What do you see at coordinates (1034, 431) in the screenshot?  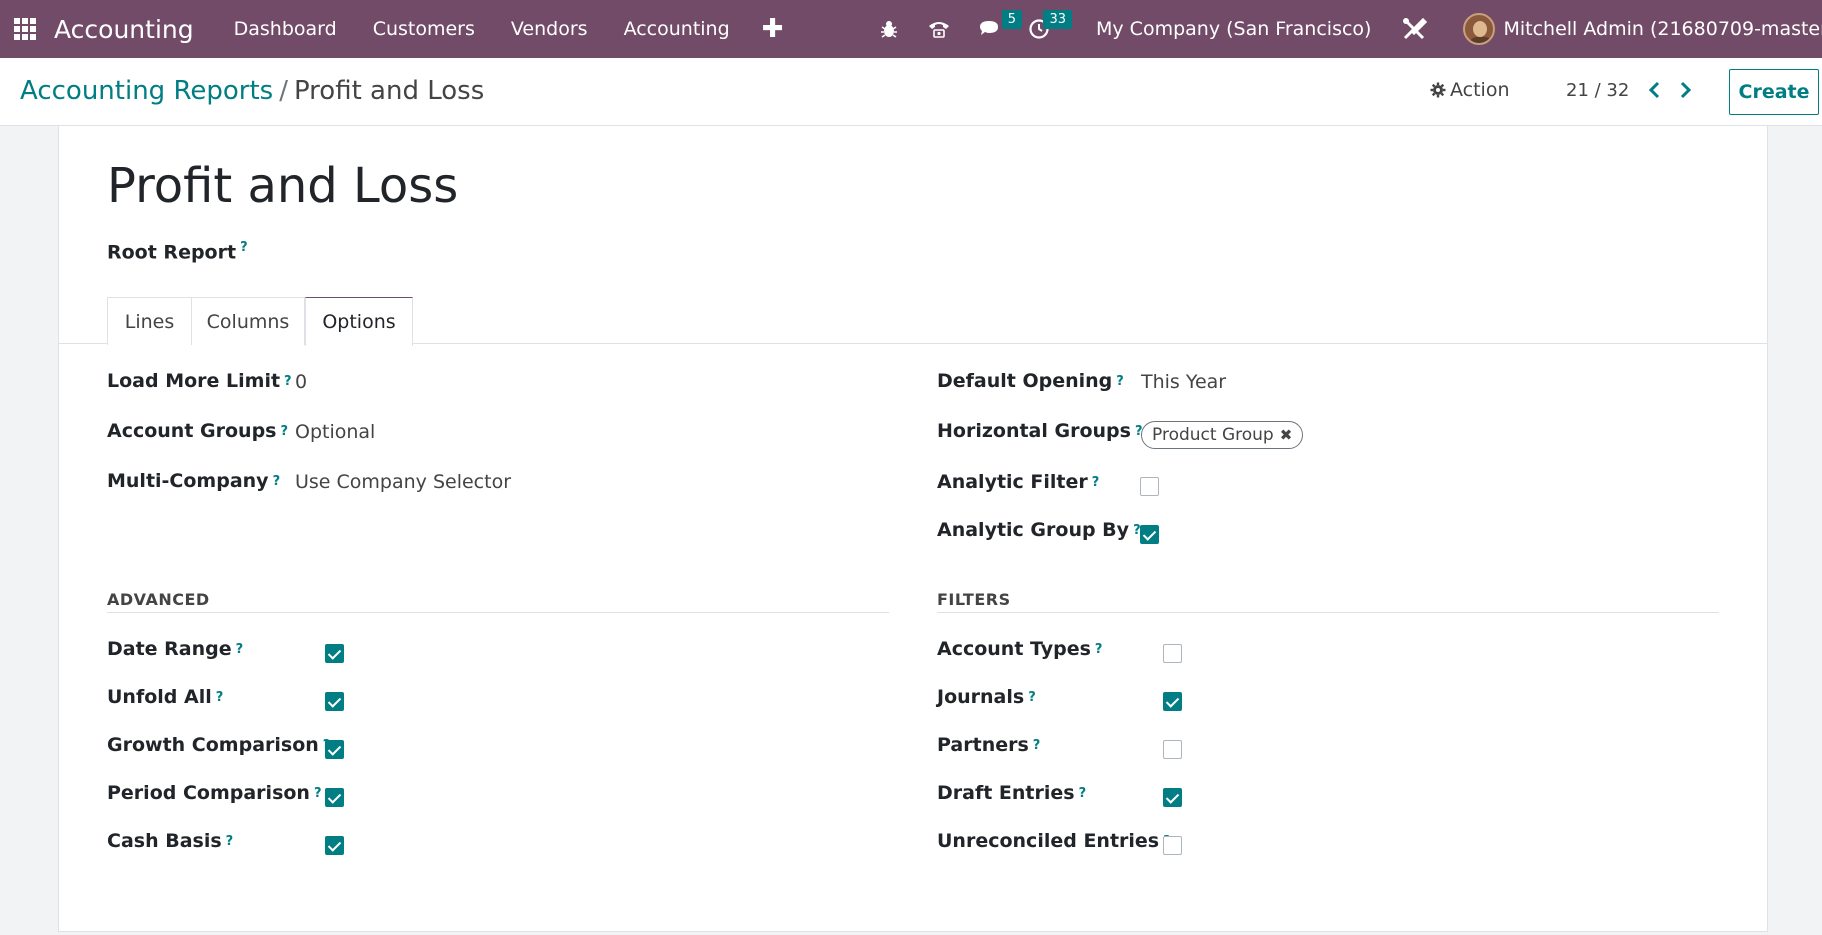 I see `horizontal-groups-text: Horizontal Groups` at bounding box center [1034, 431].